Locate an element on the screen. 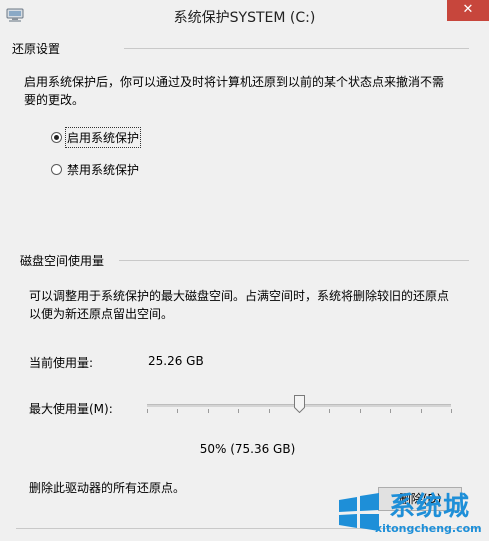 The image size is (489, 541). radio-indicator-unchecked is located at coordinates (56, 169).